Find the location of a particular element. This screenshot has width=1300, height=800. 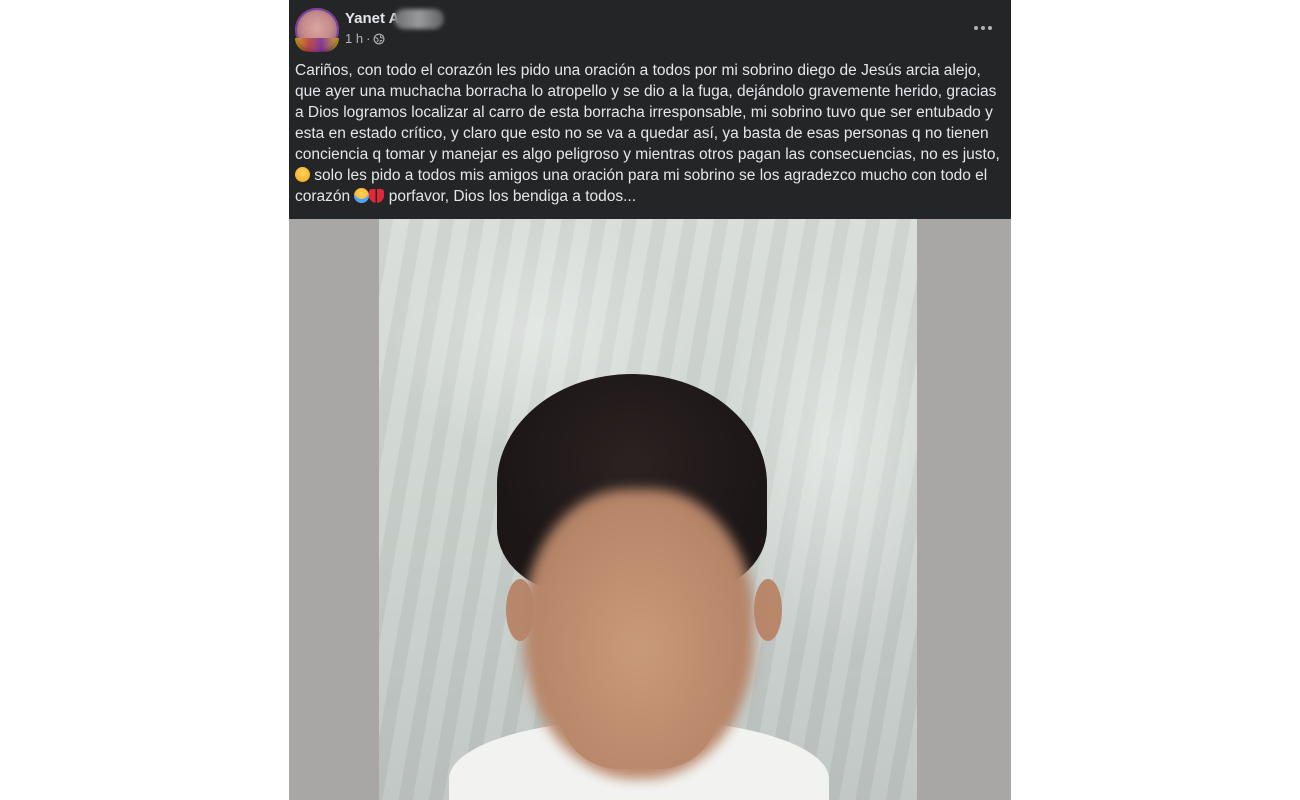

photo-ear-right is located at coordinates (768, 610).